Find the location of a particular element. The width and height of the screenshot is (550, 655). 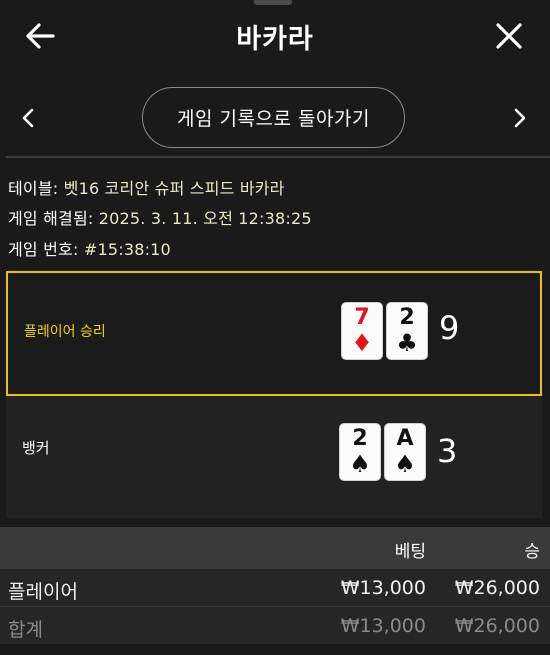

next-game-button is located at coordinates (520, 118).